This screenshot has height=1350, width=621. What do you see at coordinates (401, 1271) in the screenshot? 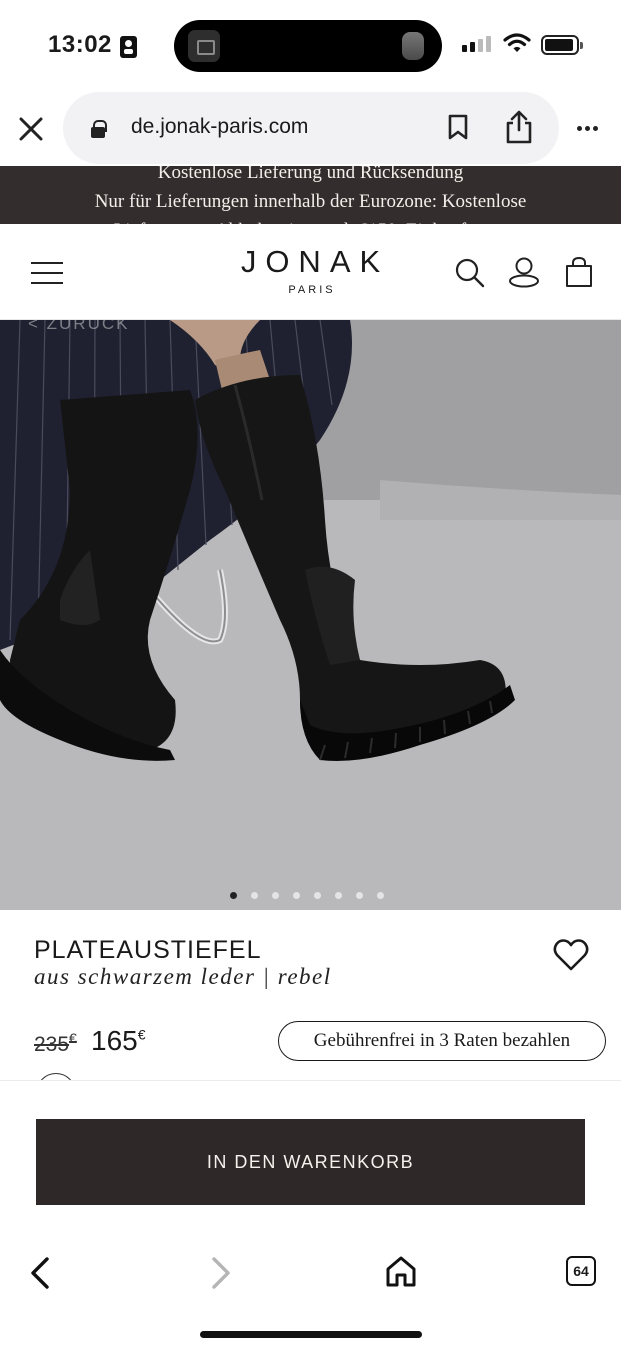
I see `home-icon` at bounding box center [401, 1271].